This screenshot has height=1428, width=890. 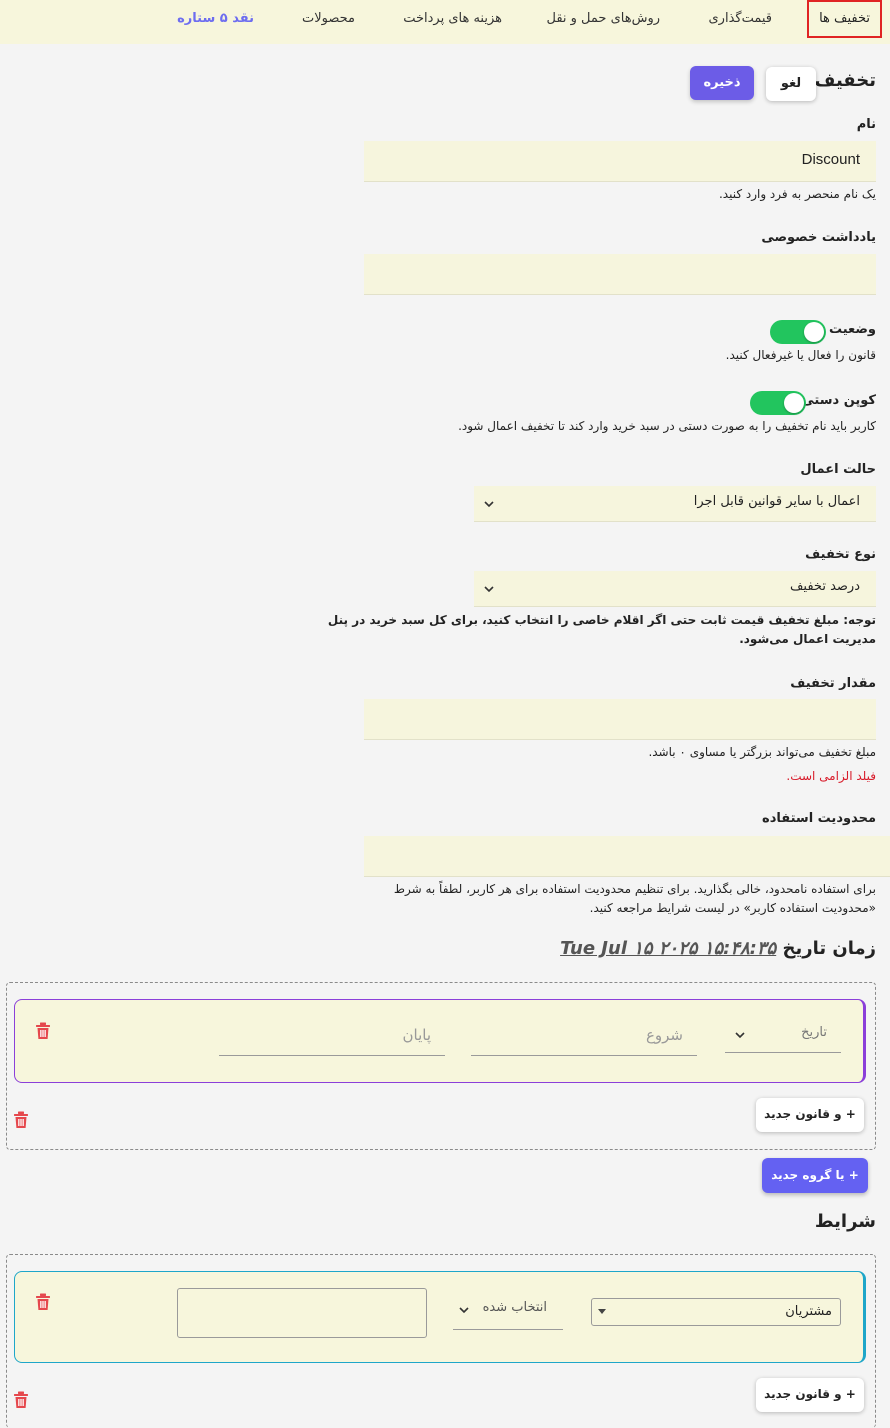 What do you see at coordinates (675, 589) in the screenshot?
I see `discount-type-select: درصد تخفیف` at bounding box center [675, 589].